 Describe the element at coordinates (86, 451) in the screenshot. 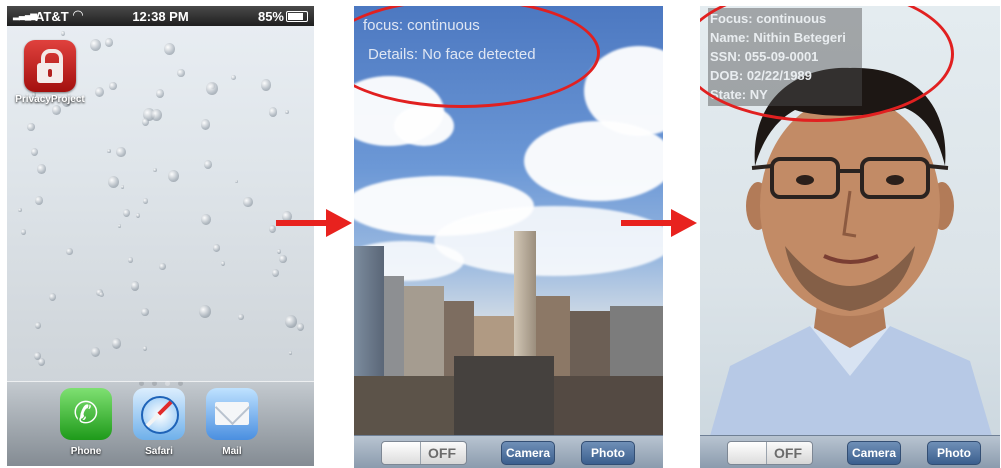

I see `dock-label-phone: Phone` at that location.